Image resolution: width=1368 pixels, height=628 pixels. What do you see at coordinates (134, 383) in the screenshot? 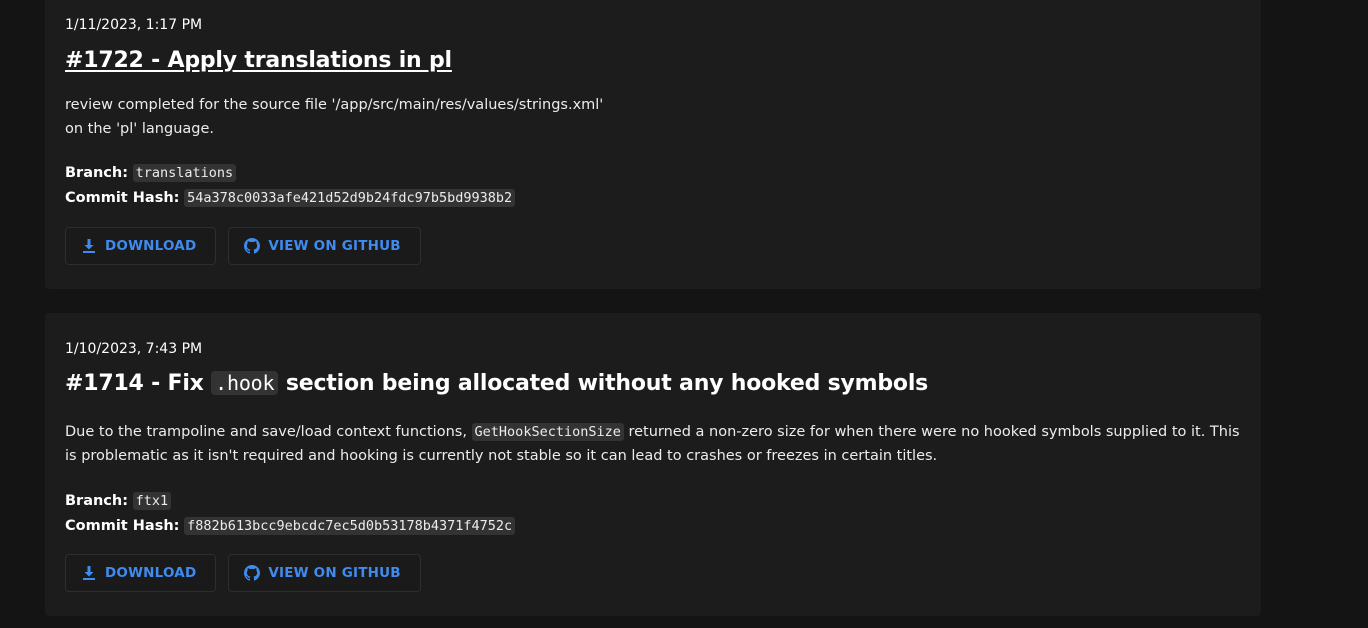
I see `title-prefix: #1714 - Fix` at bounding box center [134, 383].